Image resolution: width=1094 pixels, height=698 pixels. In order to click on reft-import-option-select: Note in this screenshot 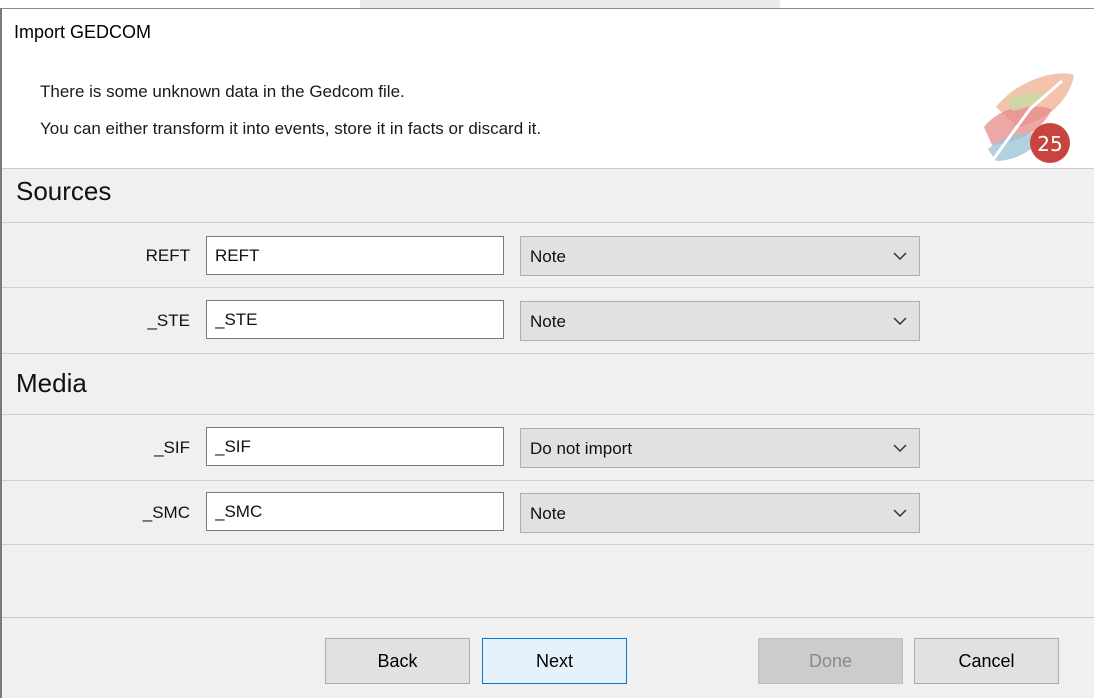, I will do `click(720, 256)`.